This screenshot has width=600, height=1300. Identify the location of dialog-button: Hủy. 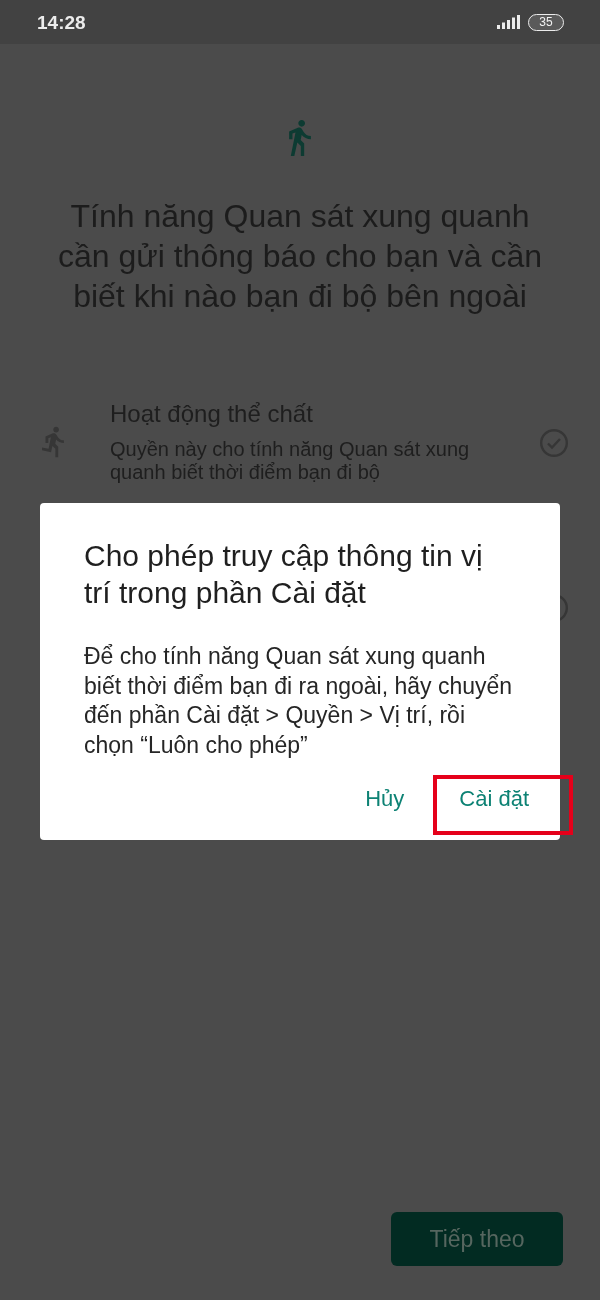
(385, 798).